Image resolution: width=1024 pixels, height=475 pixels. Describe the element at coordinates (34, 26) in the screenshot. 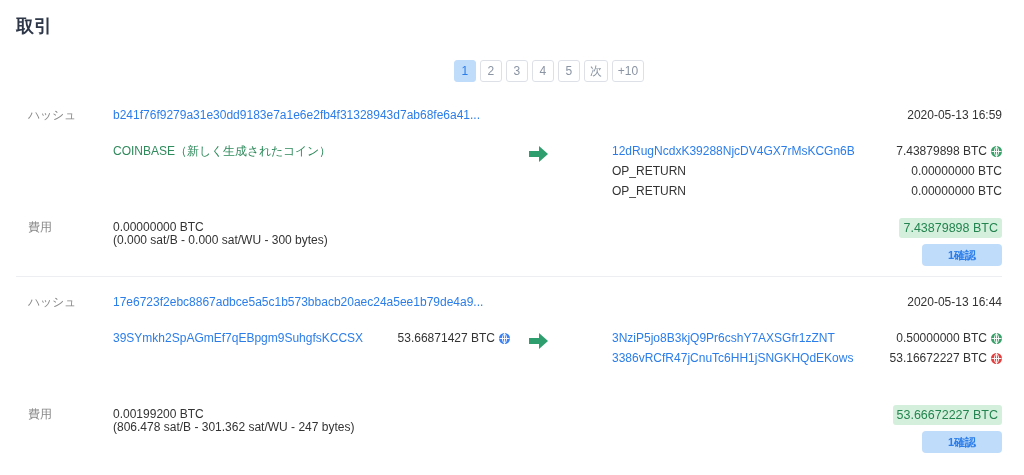

I see `page-title: 取引` at that location.